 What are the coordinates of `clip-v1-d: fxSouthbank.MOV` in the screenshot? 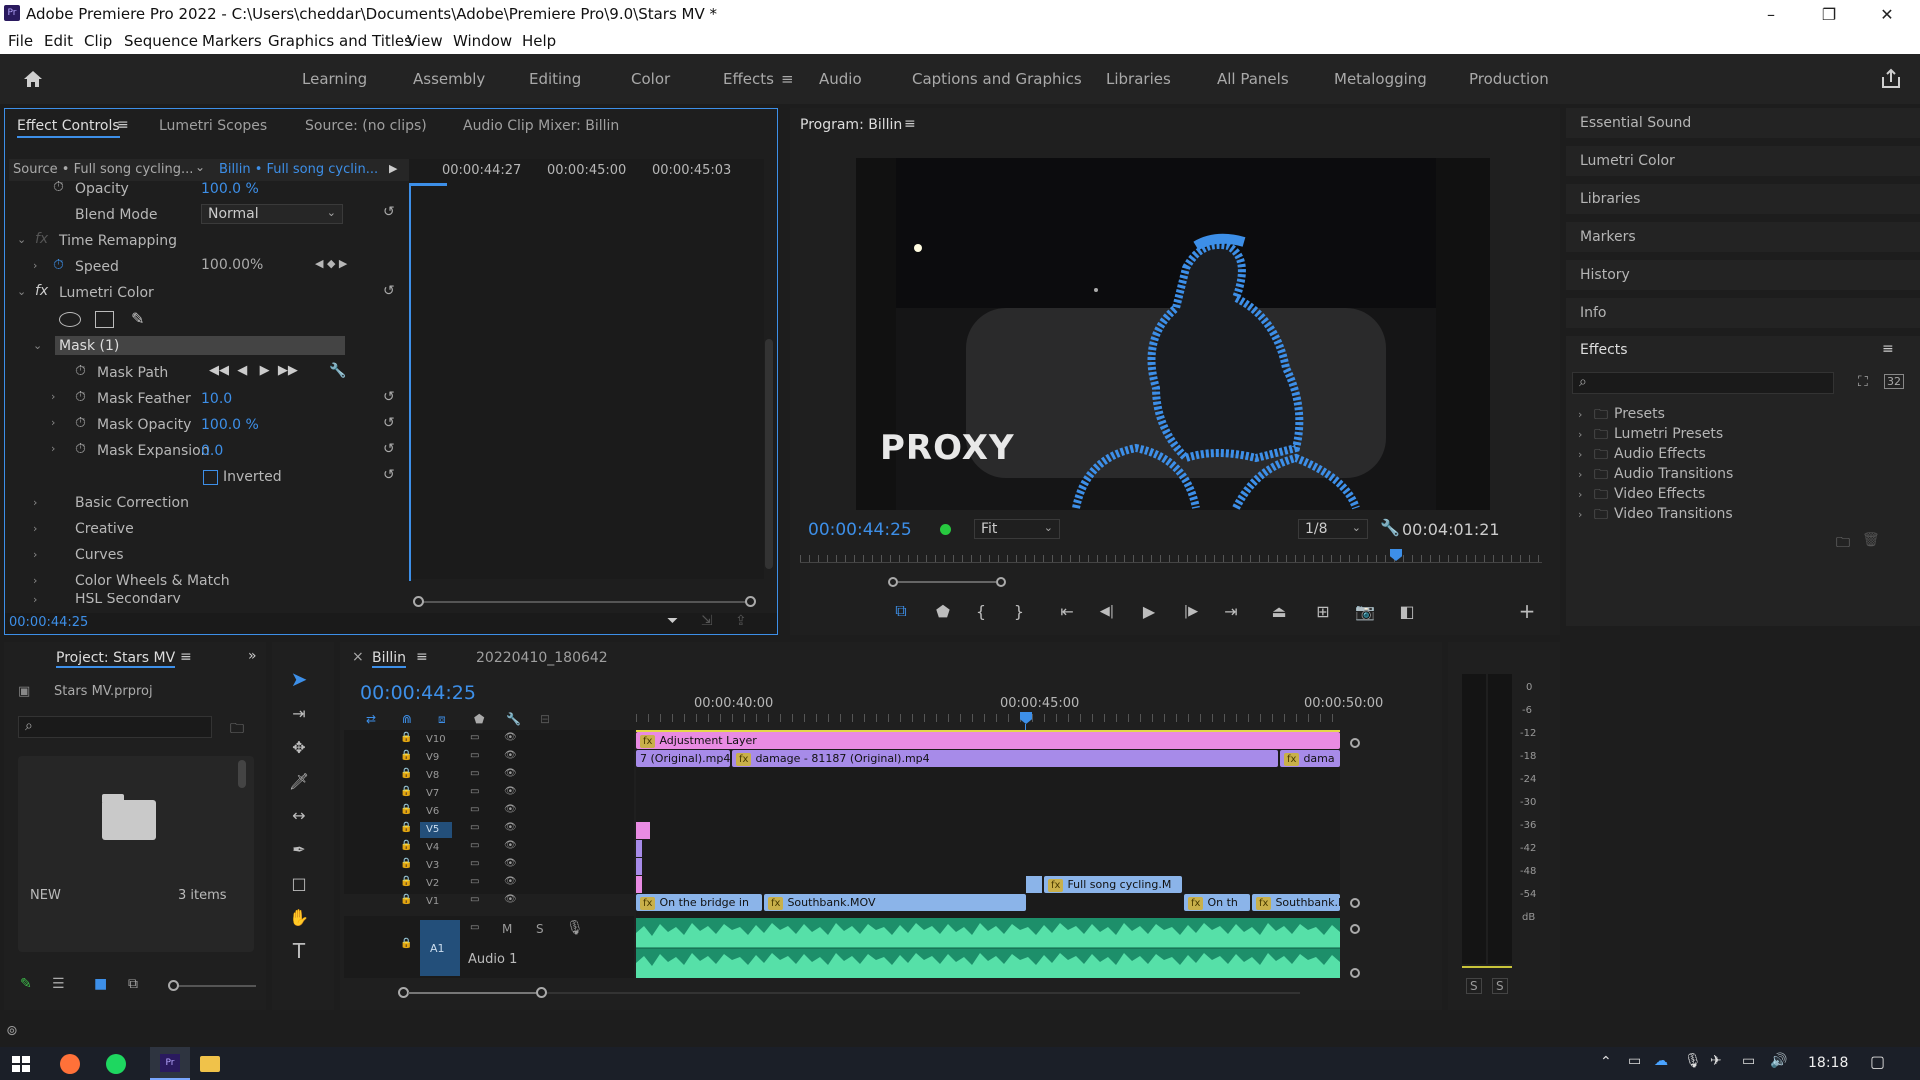 It's located at (1296, 902).